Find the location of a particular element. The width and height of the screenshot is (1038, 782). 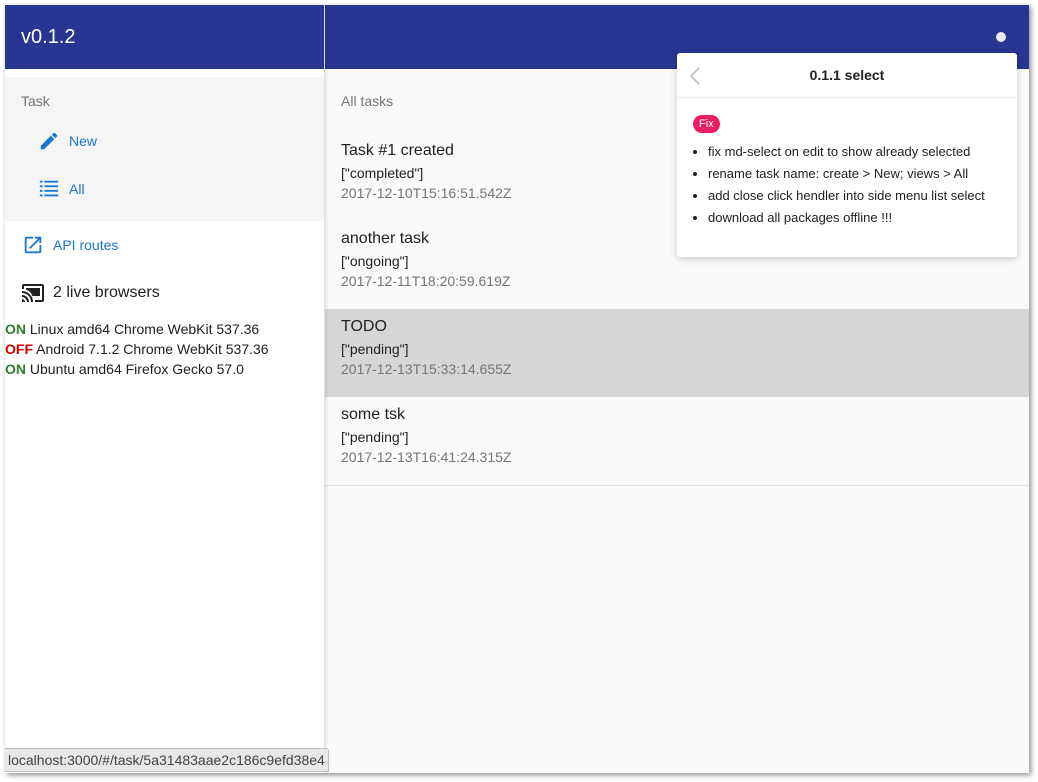

browser-row: OFF Android 7.1.2 Chrome WebKit 537.36 is located at coordinates (164, 349).